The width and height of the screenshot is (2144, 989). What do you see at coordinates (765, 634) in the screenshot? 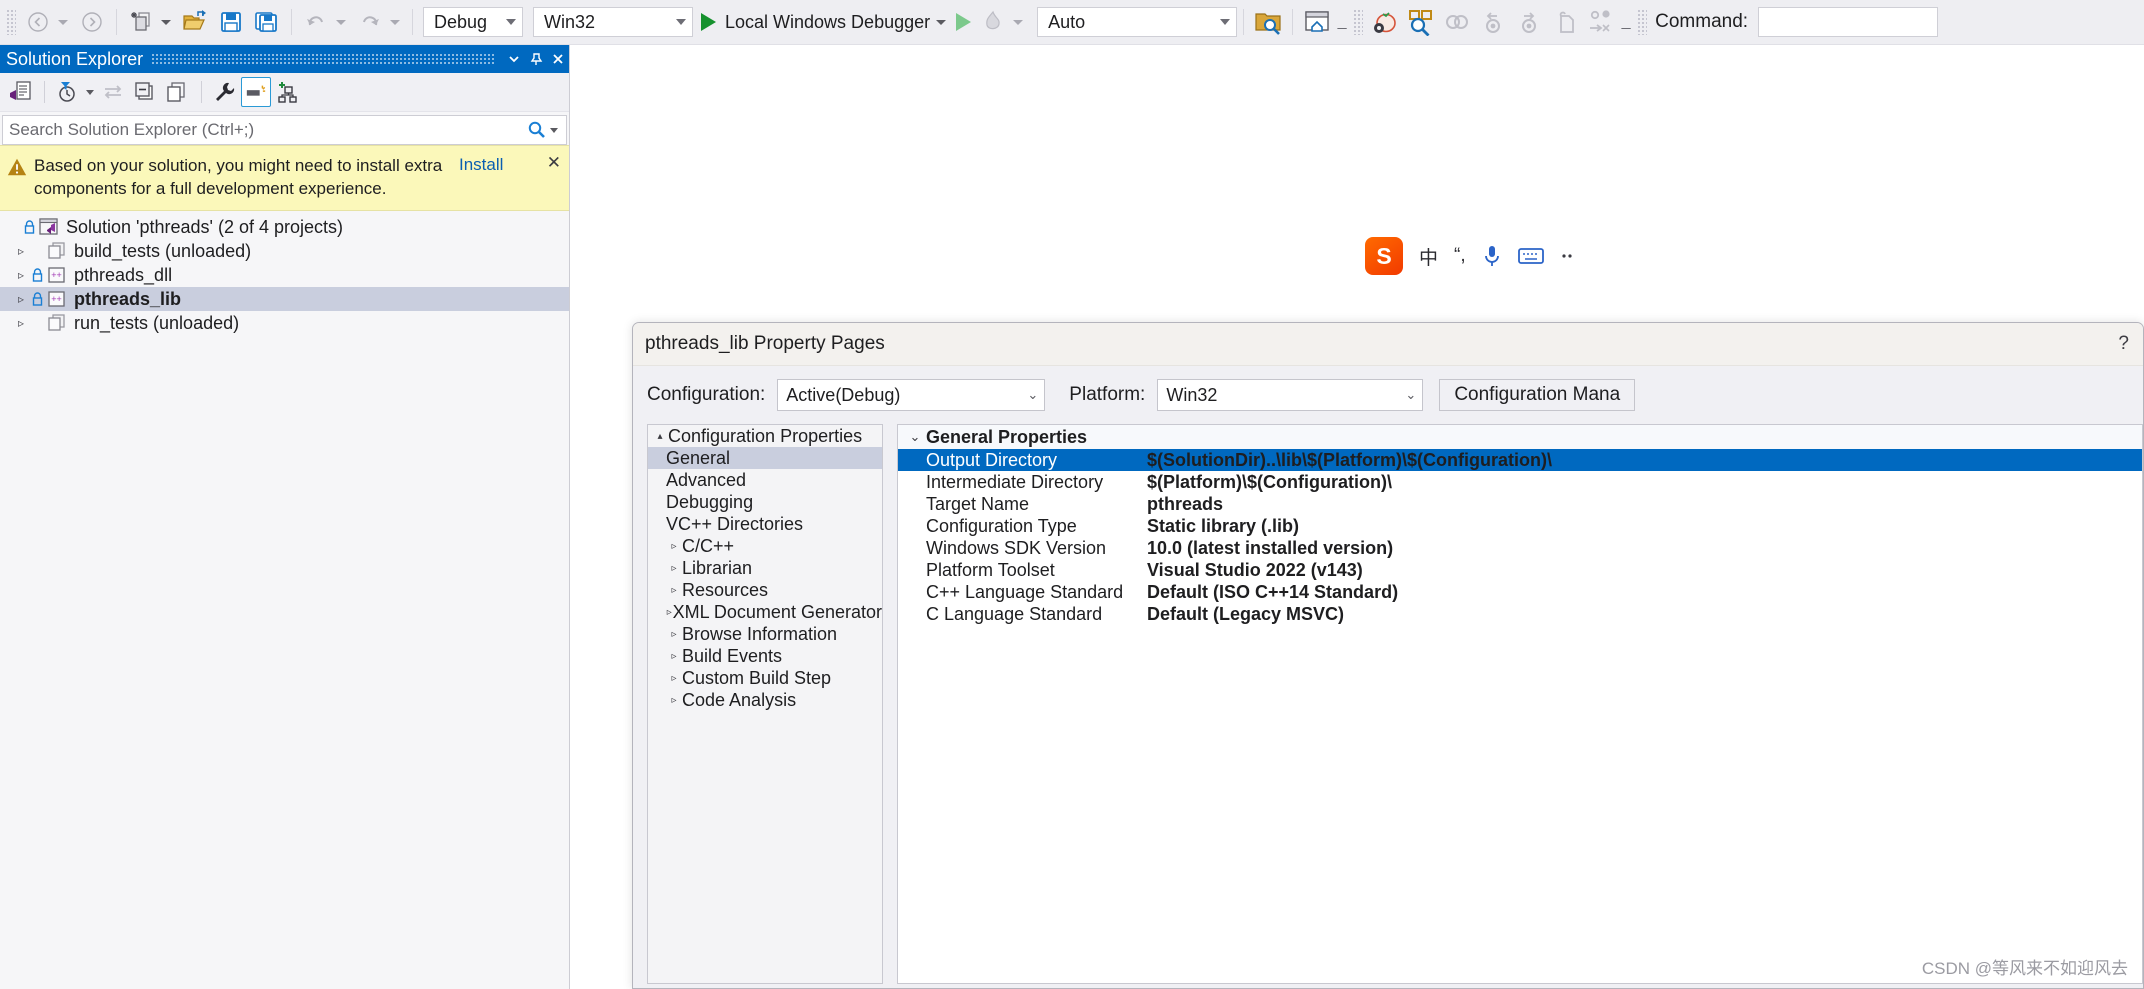
I see `category-browse-information: ▹ Browse Information` at bounding box center [765, 634].